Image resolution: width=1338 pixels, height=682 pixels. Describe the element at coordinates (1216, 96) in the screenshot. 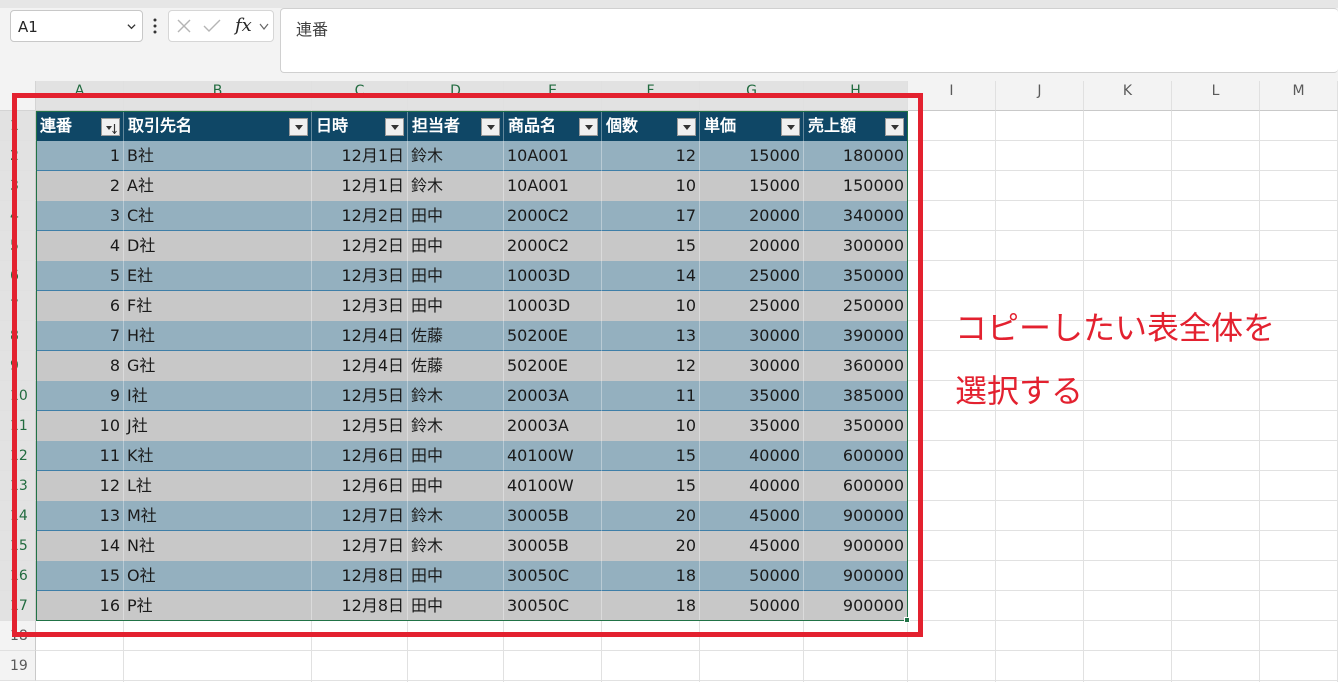

I see `column-header-l: L` at that location.